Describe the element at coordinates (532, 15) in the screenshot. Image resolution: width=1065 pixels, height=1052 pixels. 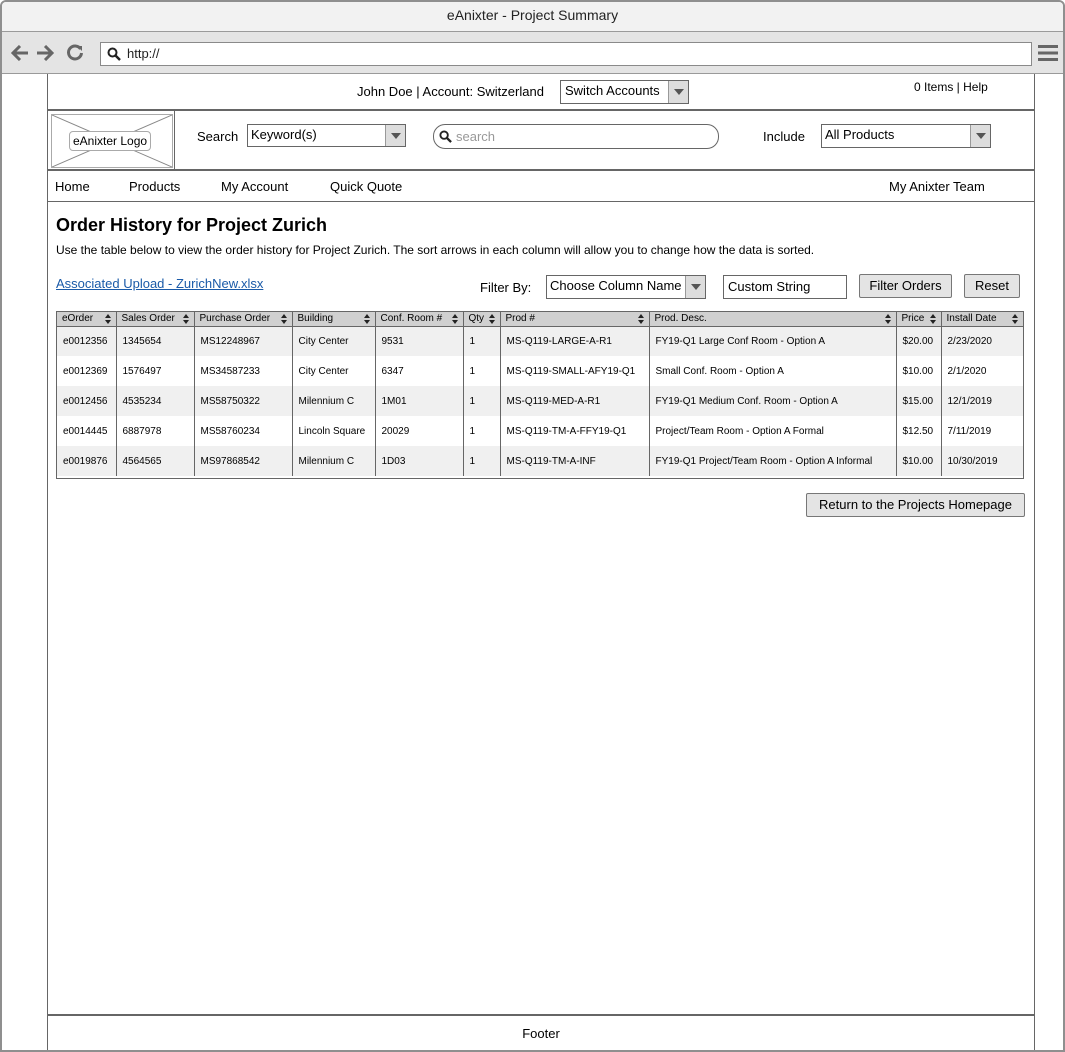
I see `window-title: eAnixter - Project Summary` at that location.